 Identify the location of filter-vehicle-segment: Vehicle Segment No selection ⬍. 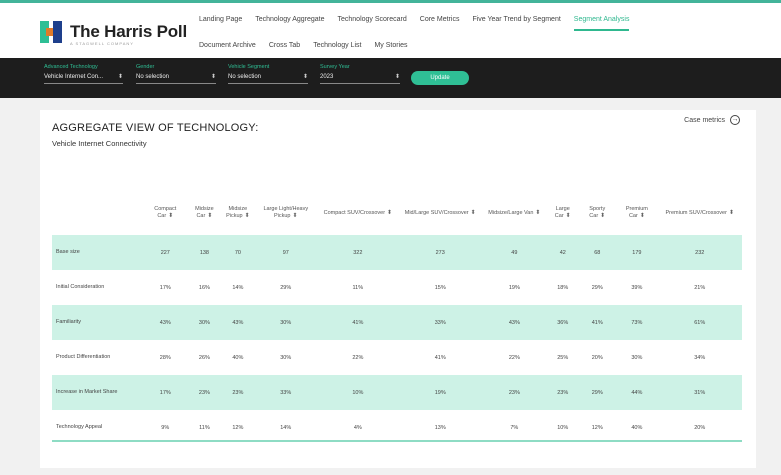
(268, 74).